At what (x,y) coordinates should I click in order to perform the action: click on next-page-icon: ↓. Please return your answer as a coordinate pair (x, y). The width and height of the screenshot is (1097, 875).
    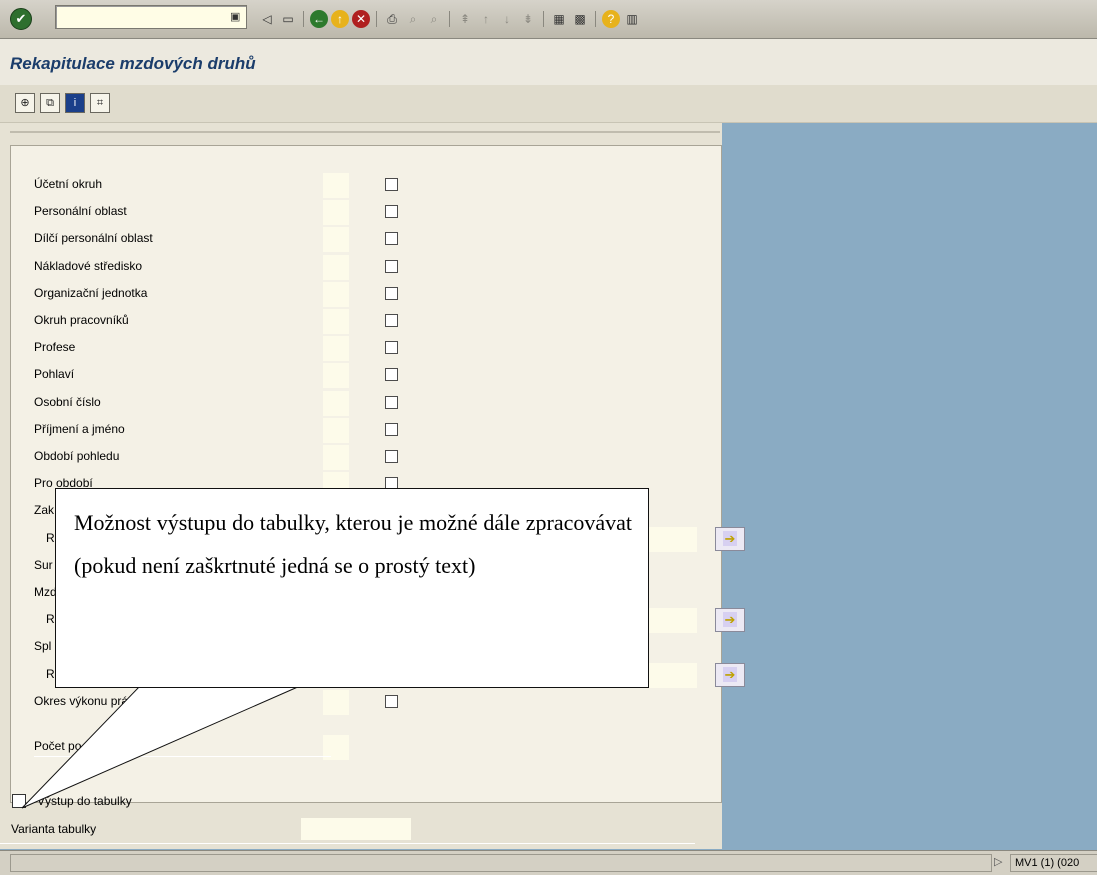
    Looking at the image, I should click on (507, 19).